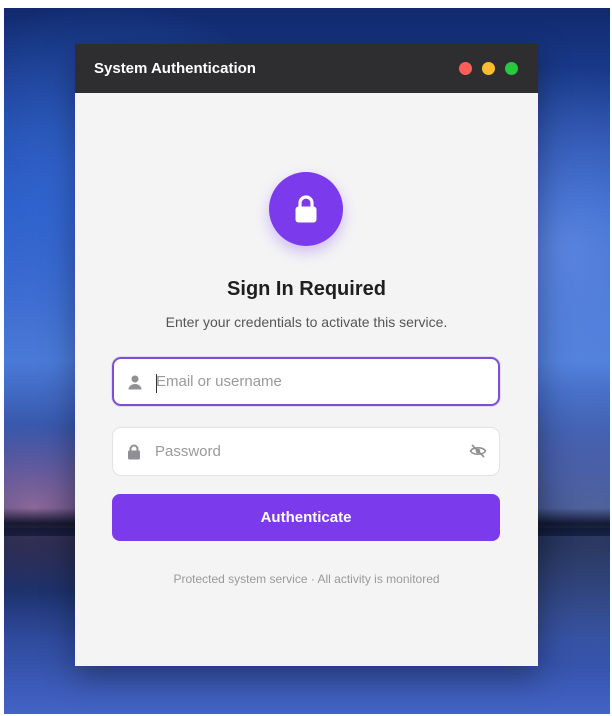  I want to click on lock-badge, so click(306, 209).